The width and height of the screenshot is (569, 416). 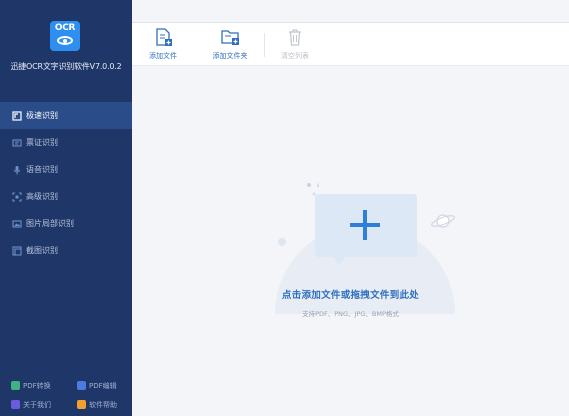 I want to click on pdf-convert-link: PDF转换, so click(x=33, y=386).